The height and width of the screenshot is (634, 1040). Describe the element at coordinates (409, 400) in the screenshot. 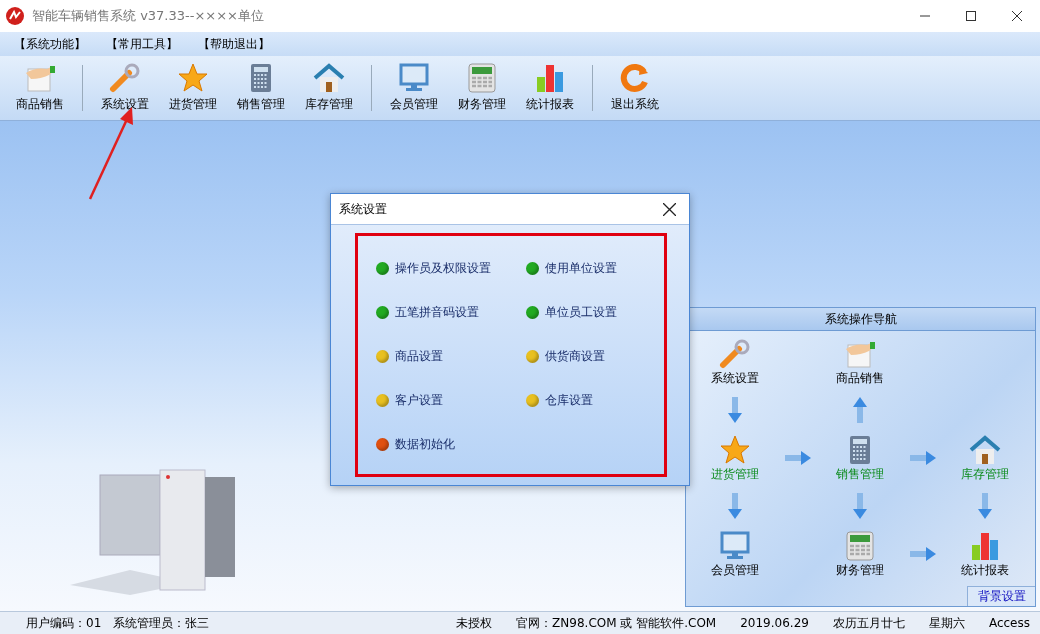

I see `settings-link: 客户设置` at that location.